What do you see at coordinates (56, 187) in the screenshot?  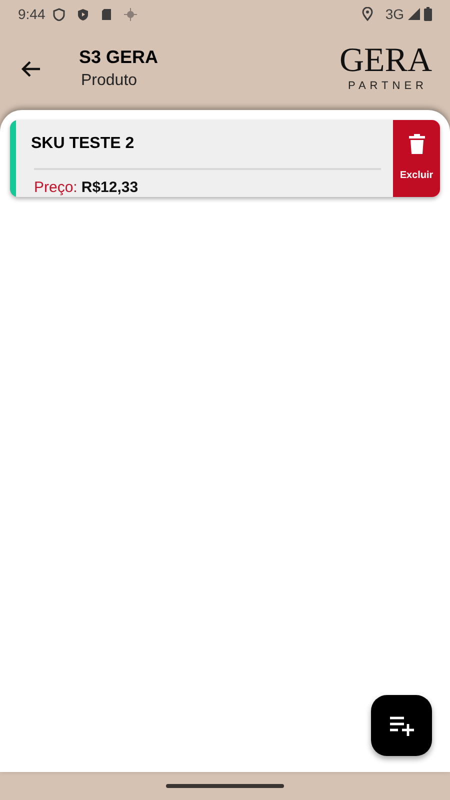 I see `price-label: Preço:` at bounding box center [56, 187].